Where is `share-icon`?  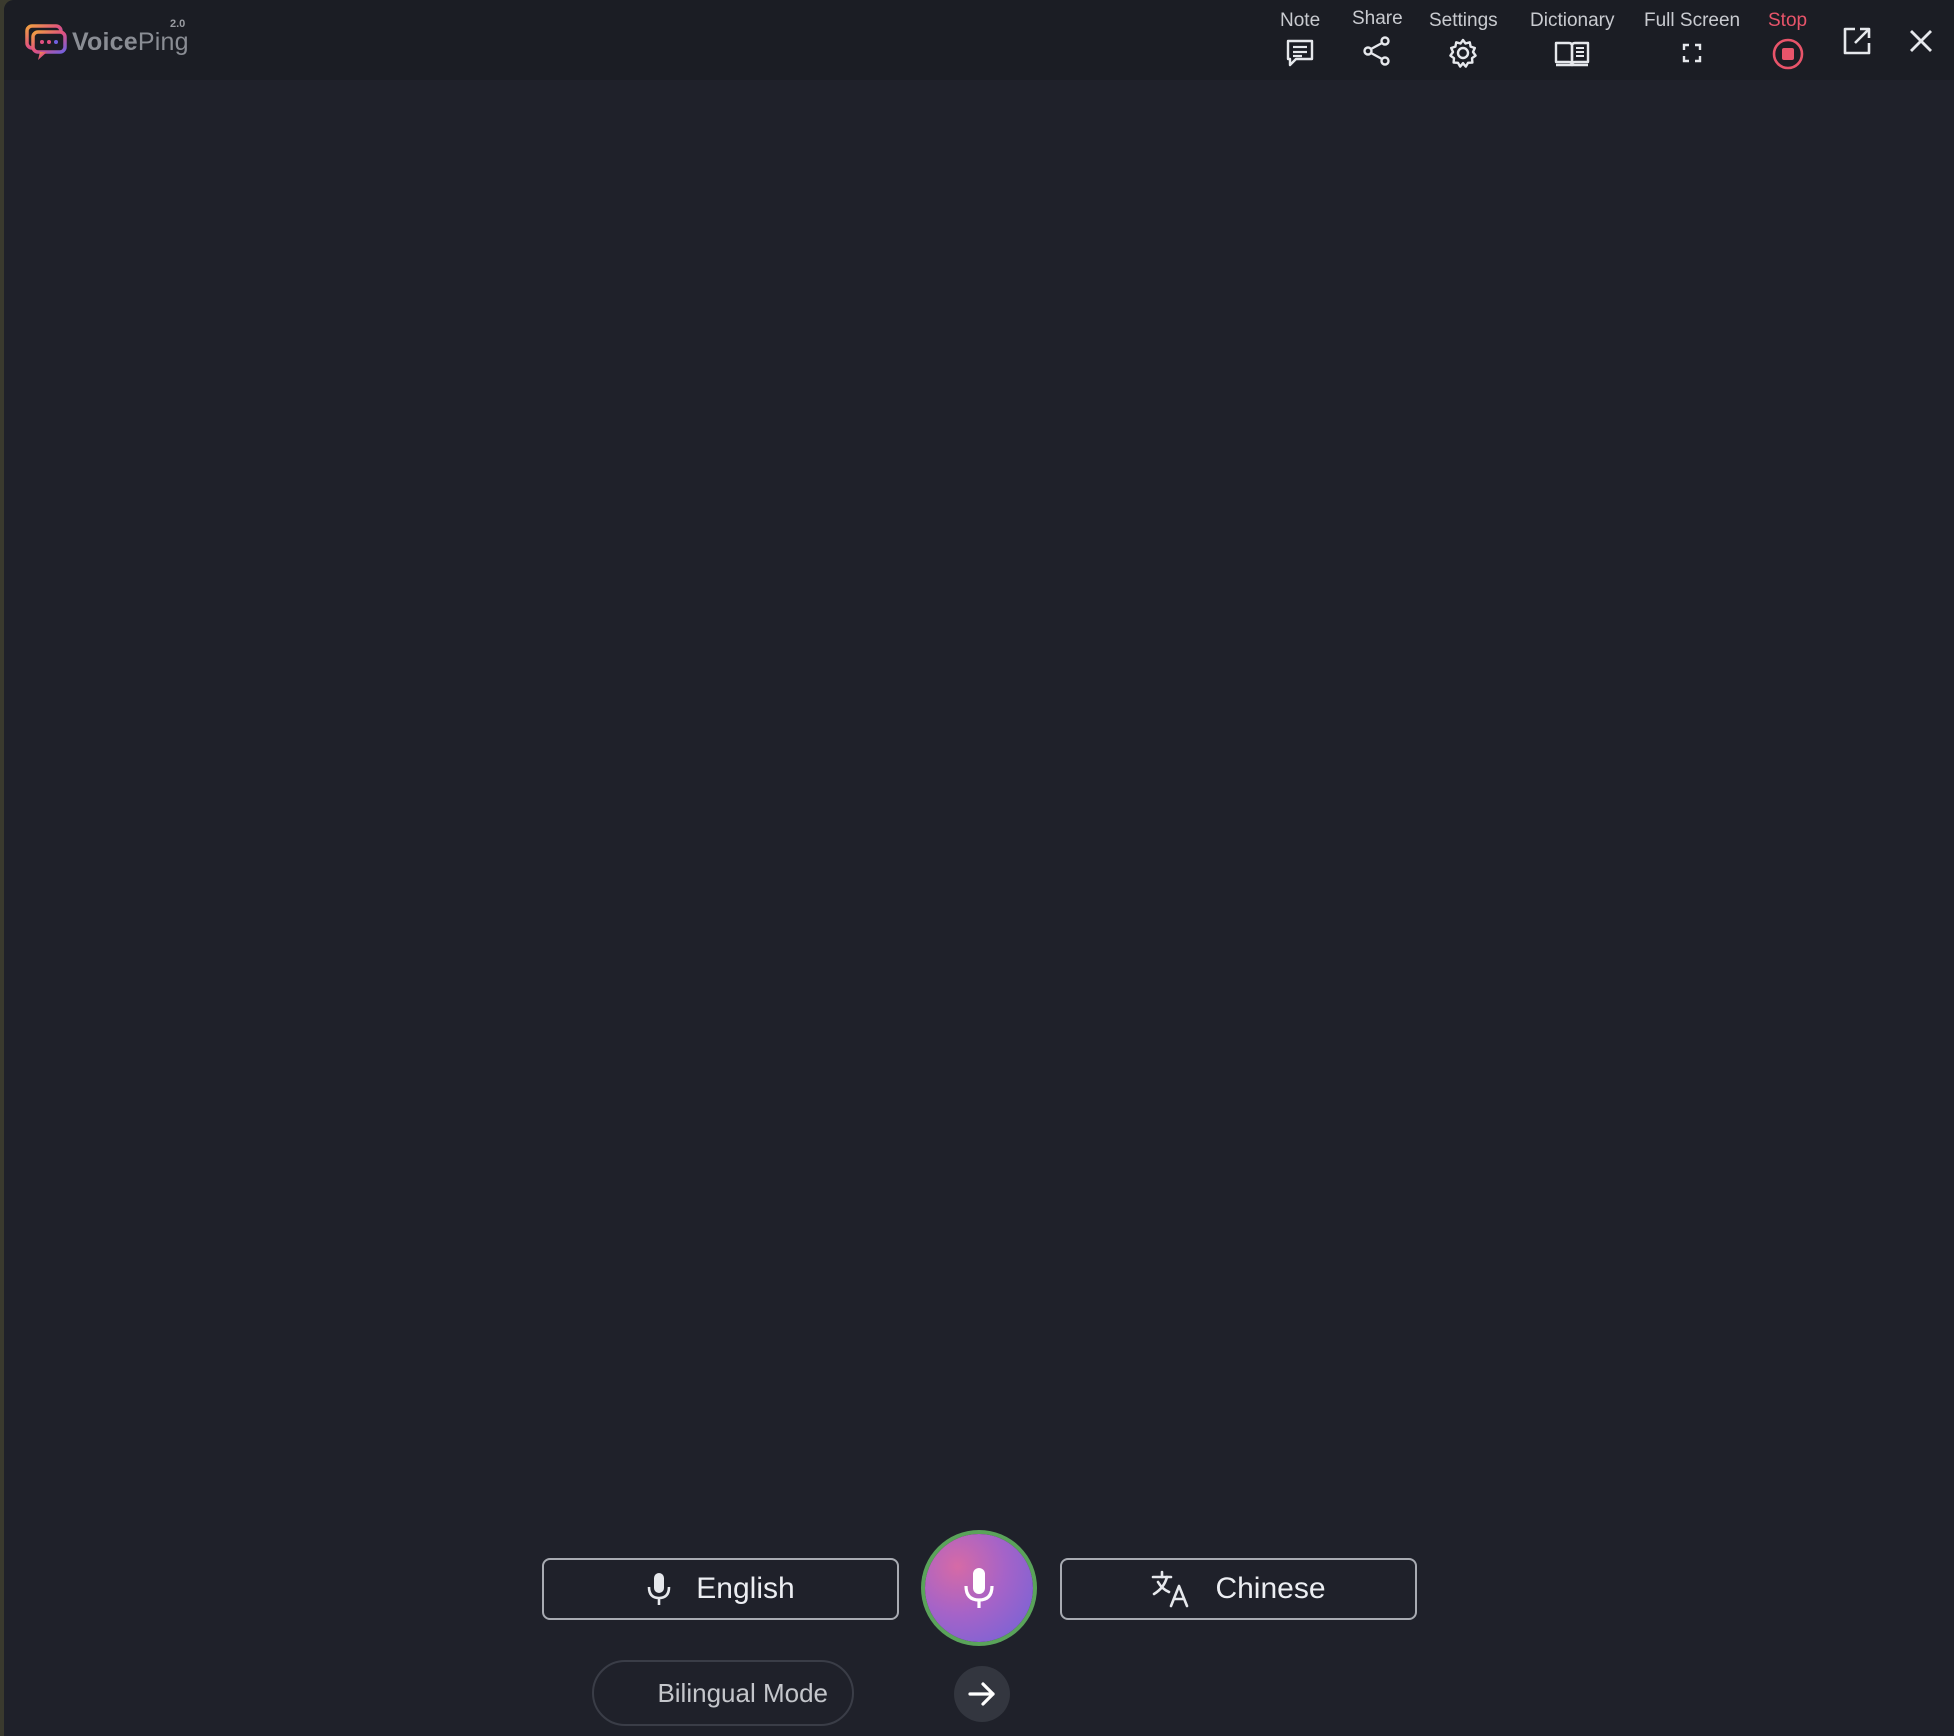 share-icon is located at coordinates (1377, 51).